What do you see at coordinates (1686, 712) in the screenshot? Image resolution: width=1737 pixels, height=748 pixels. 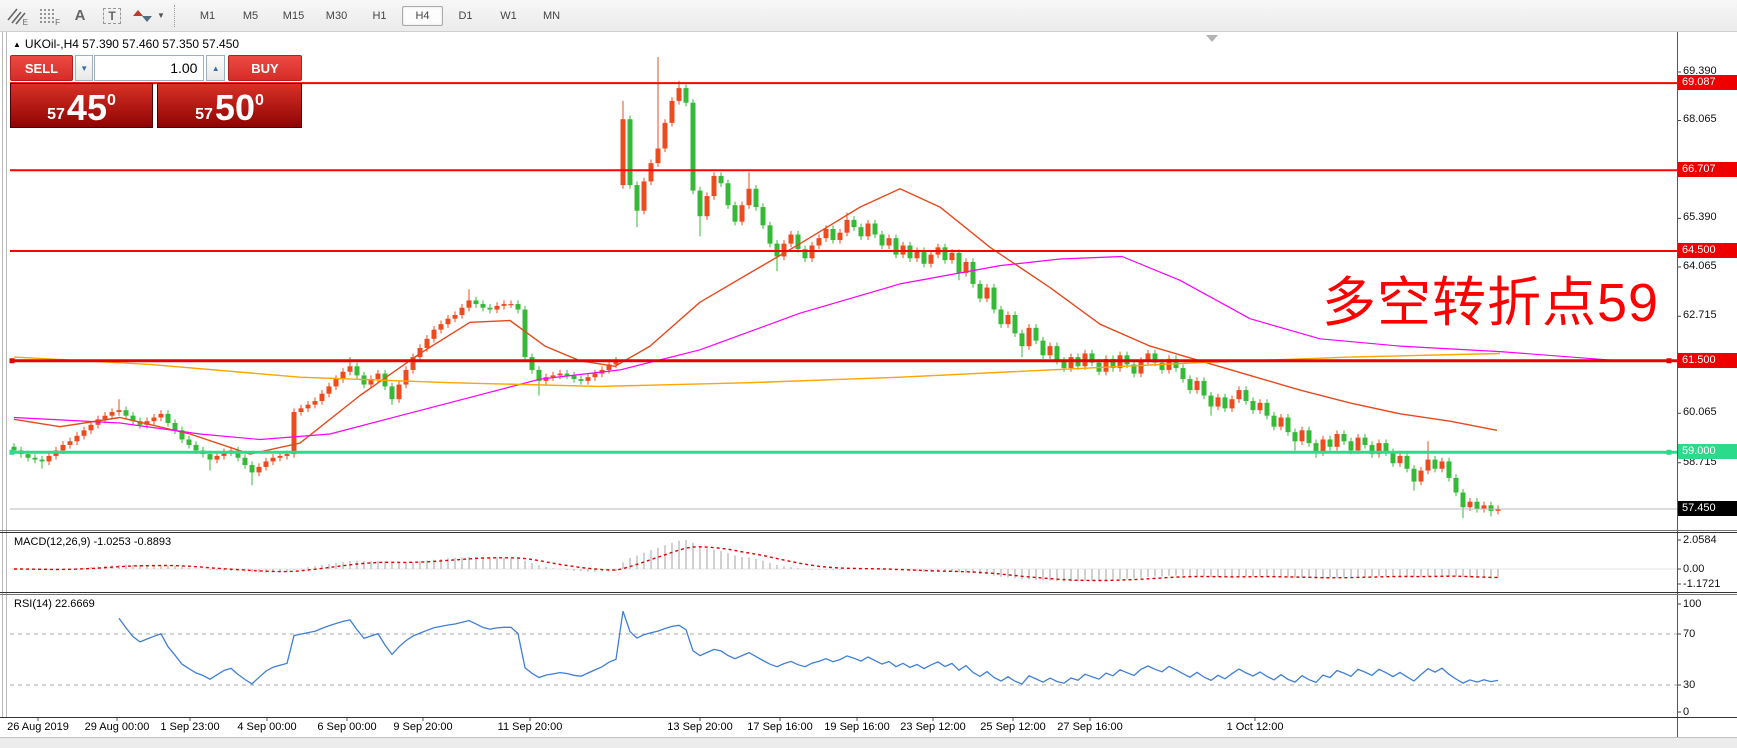 I see `indicator-scale-label: 0` at bounding box center [1686, 712].